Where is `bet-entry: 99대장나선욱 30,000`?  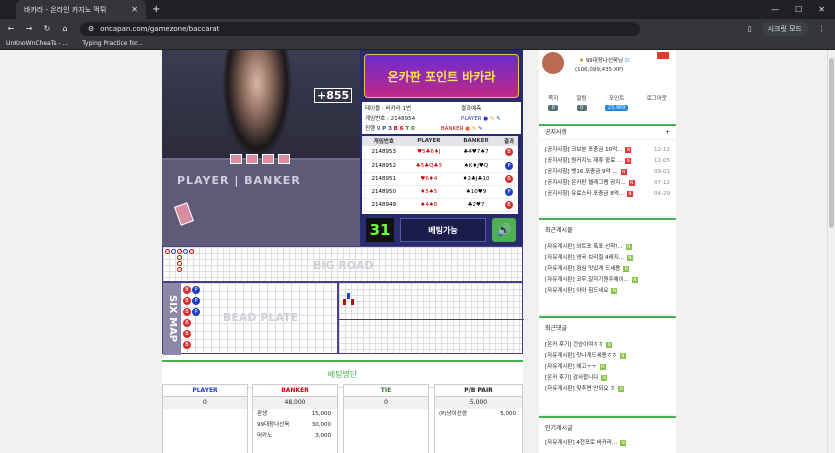 bet-entry: 99대장나선욱 30,000 is located at coordinates (295, 425).